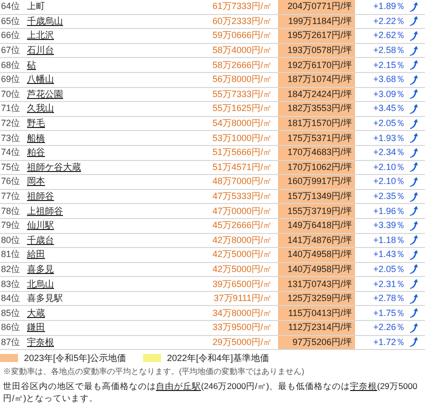 Image resolution: width=425 pixels, height=405 pixels. What do you see at coordinates (316, 197) in the screenshot?
I see `price-per-tsubo-cell: 157万1349円/坪` at bounding box center [316, 197].